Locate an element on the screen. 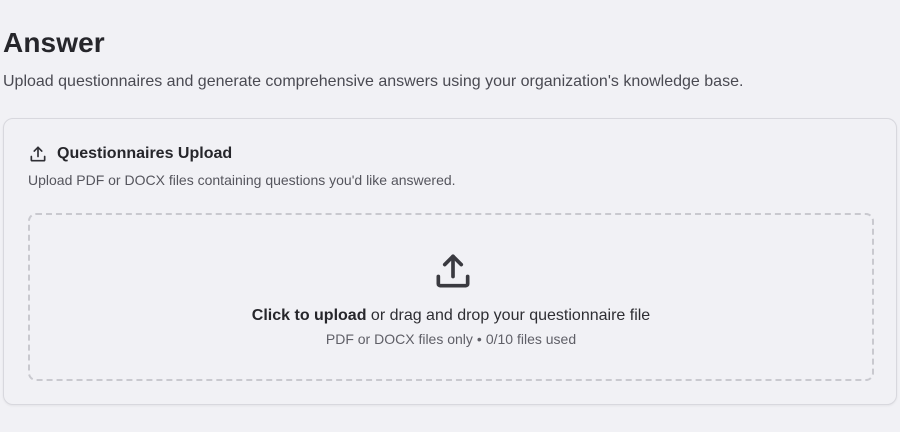  file-usage-count: 0/10 files used is located at coordinates (531, 339).